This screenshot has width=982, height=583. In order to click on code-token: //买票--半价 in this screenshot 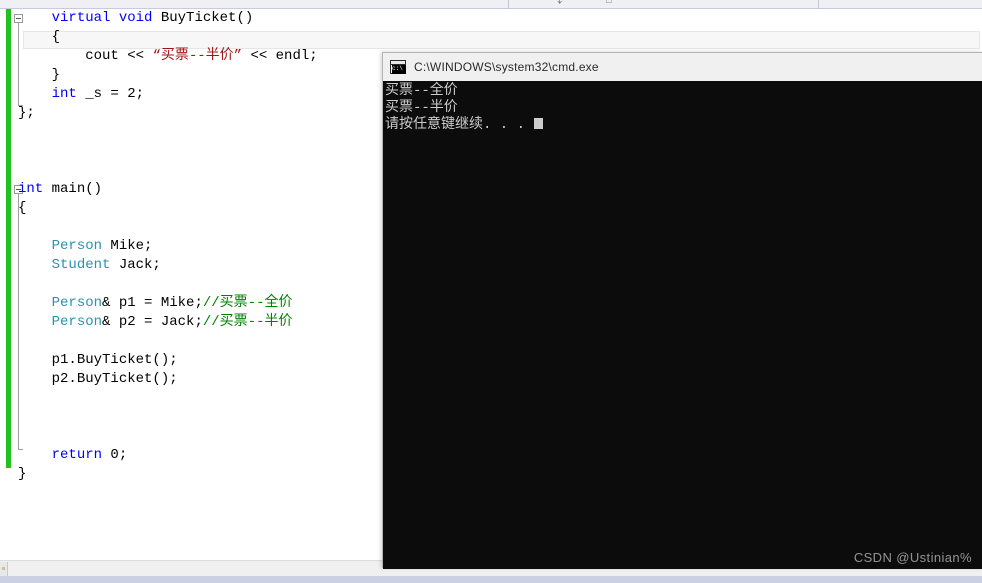, I will do `click(247, 322)`.